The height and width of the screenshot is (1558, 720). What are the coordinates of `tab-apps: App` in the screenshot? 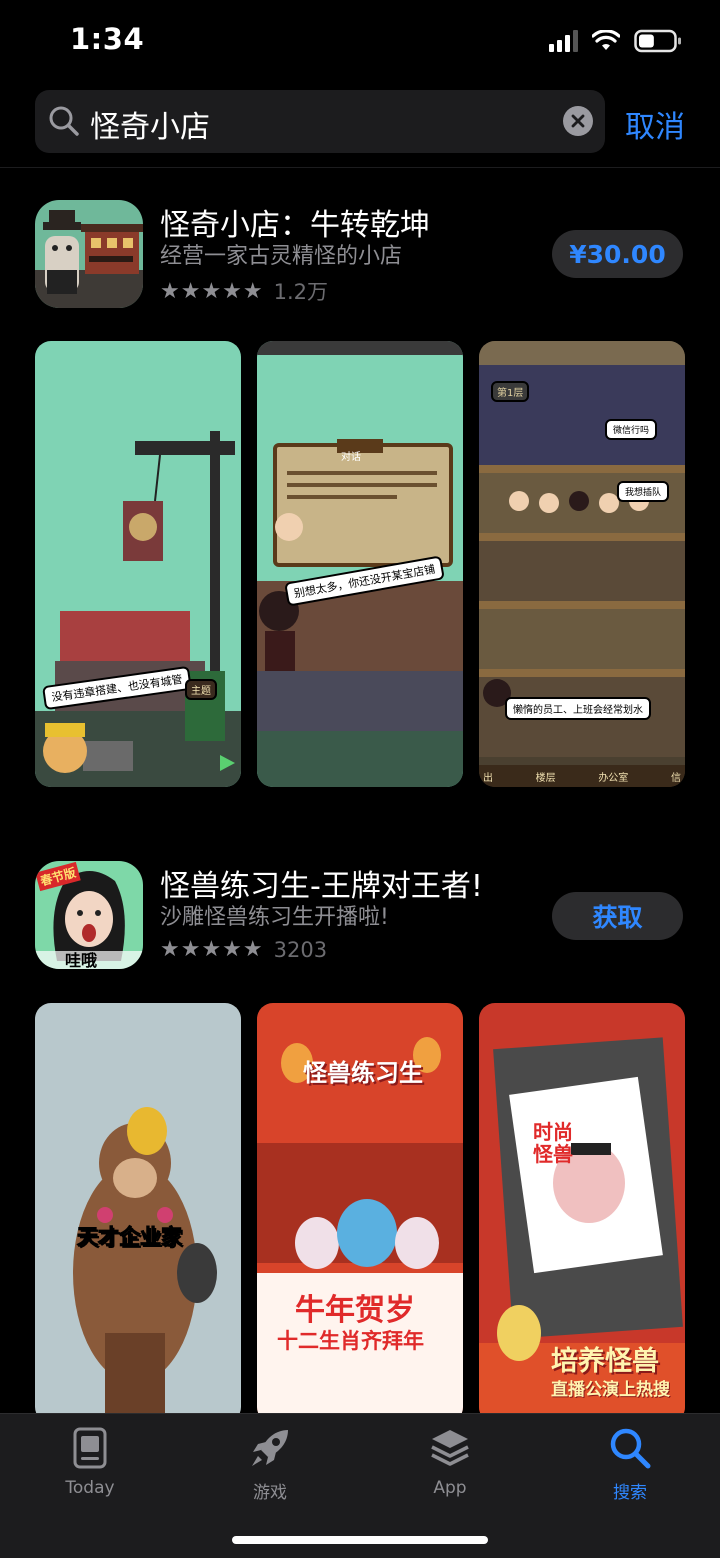 It's located at (450, 1462).